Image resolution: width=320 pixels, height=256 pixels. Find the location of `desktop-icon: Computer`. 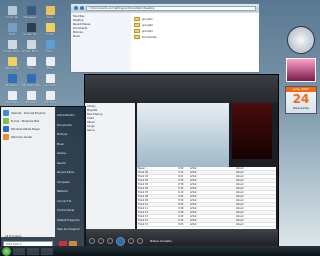

desktop-icon: Computer is located at coordinates (12, 12).